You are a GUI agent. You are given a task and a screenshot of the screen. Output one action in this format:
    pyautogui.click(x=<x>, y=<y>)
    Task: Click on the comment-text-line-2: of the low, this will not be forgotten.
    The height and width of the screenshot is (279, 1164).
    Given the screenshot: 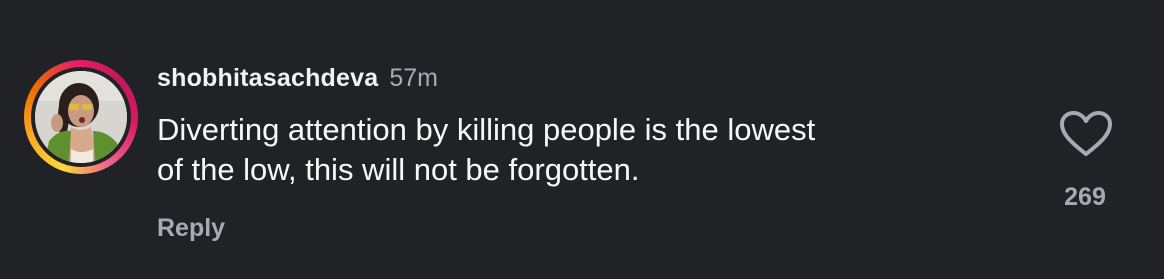 What is the action you would take?
    pyautogui.click(x=398, y=169)
    